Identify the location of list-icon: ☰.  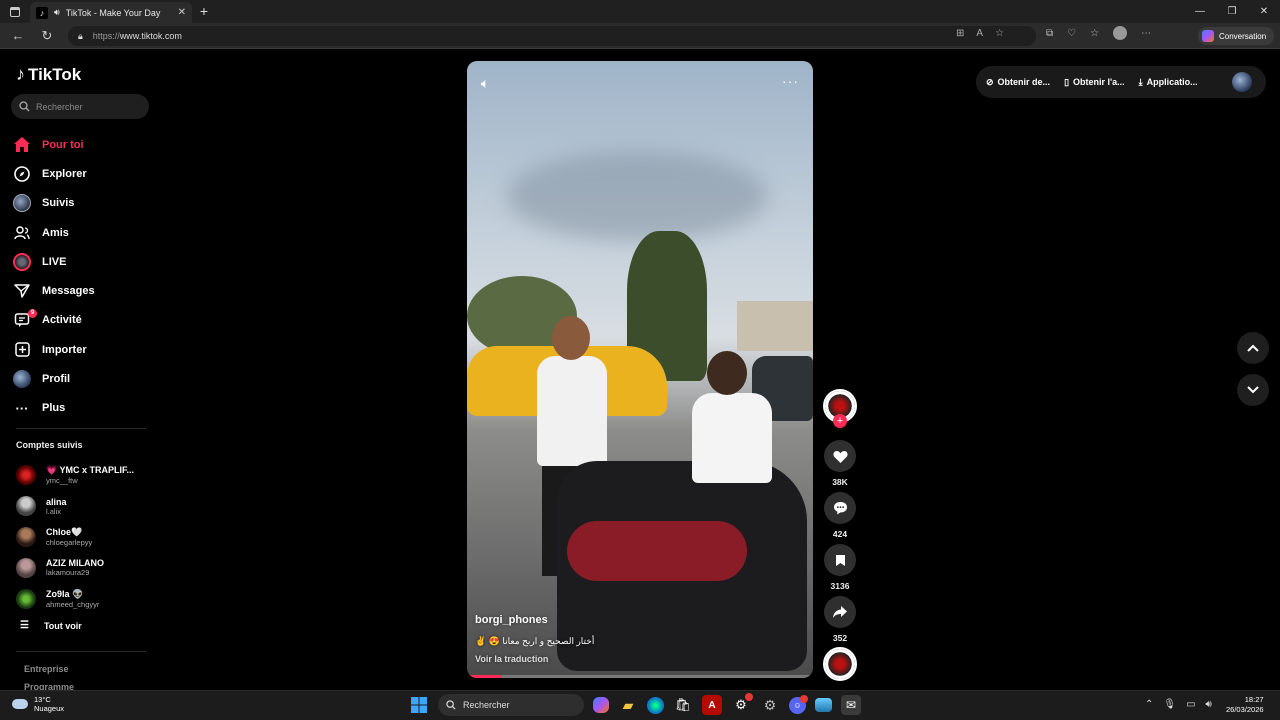
(24, 625).